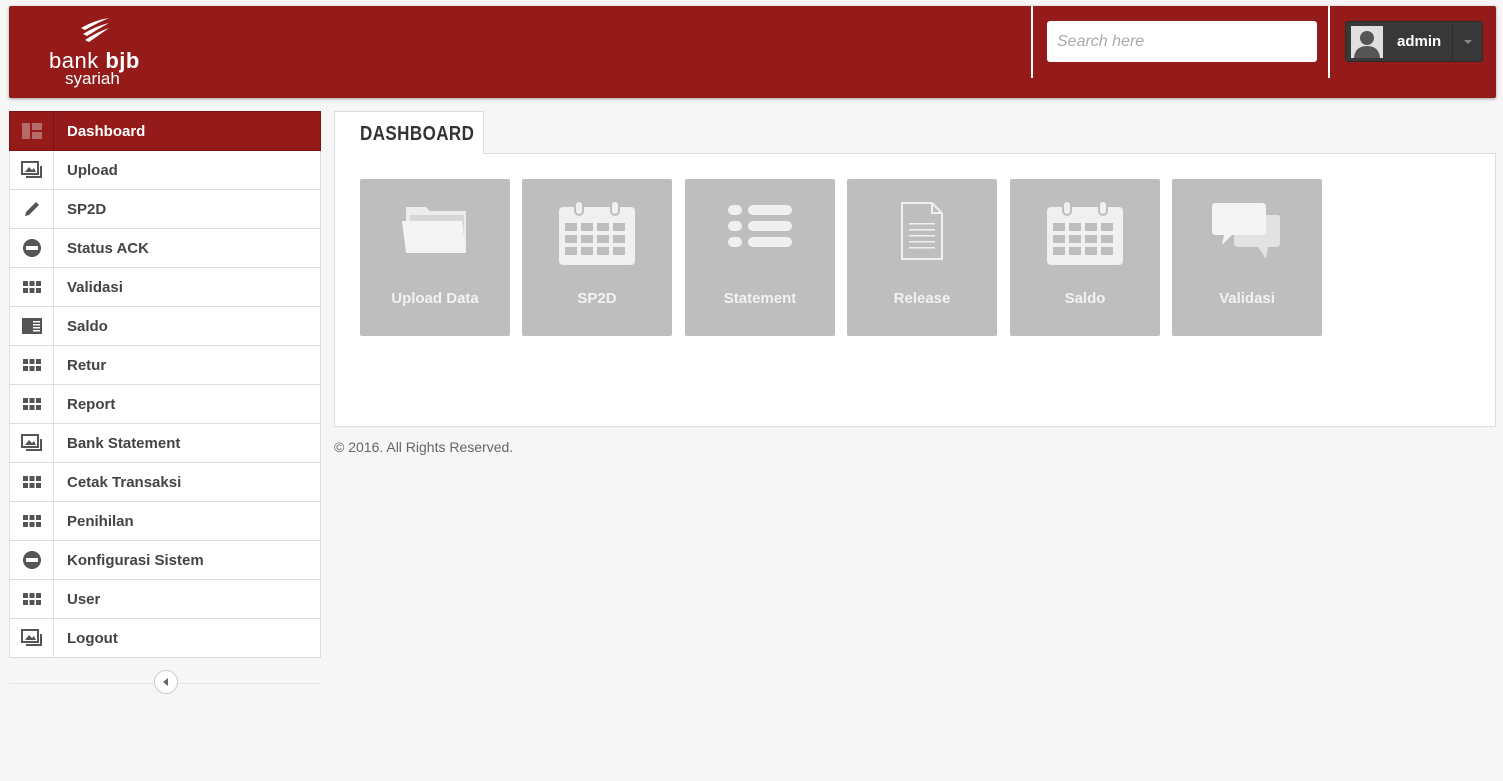 The height and width of the screenshot is (781, 1503). What do you see at coordinates (91, 404) in the screenshot?
I see `sidebar-item-label: Report` at bounding box center [91, 404].